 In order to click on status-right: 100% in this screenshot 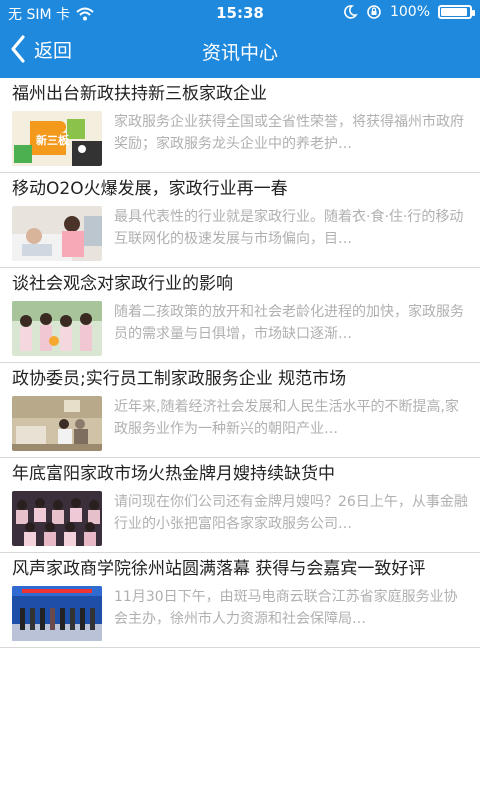, I will do `click(408, 12)`.